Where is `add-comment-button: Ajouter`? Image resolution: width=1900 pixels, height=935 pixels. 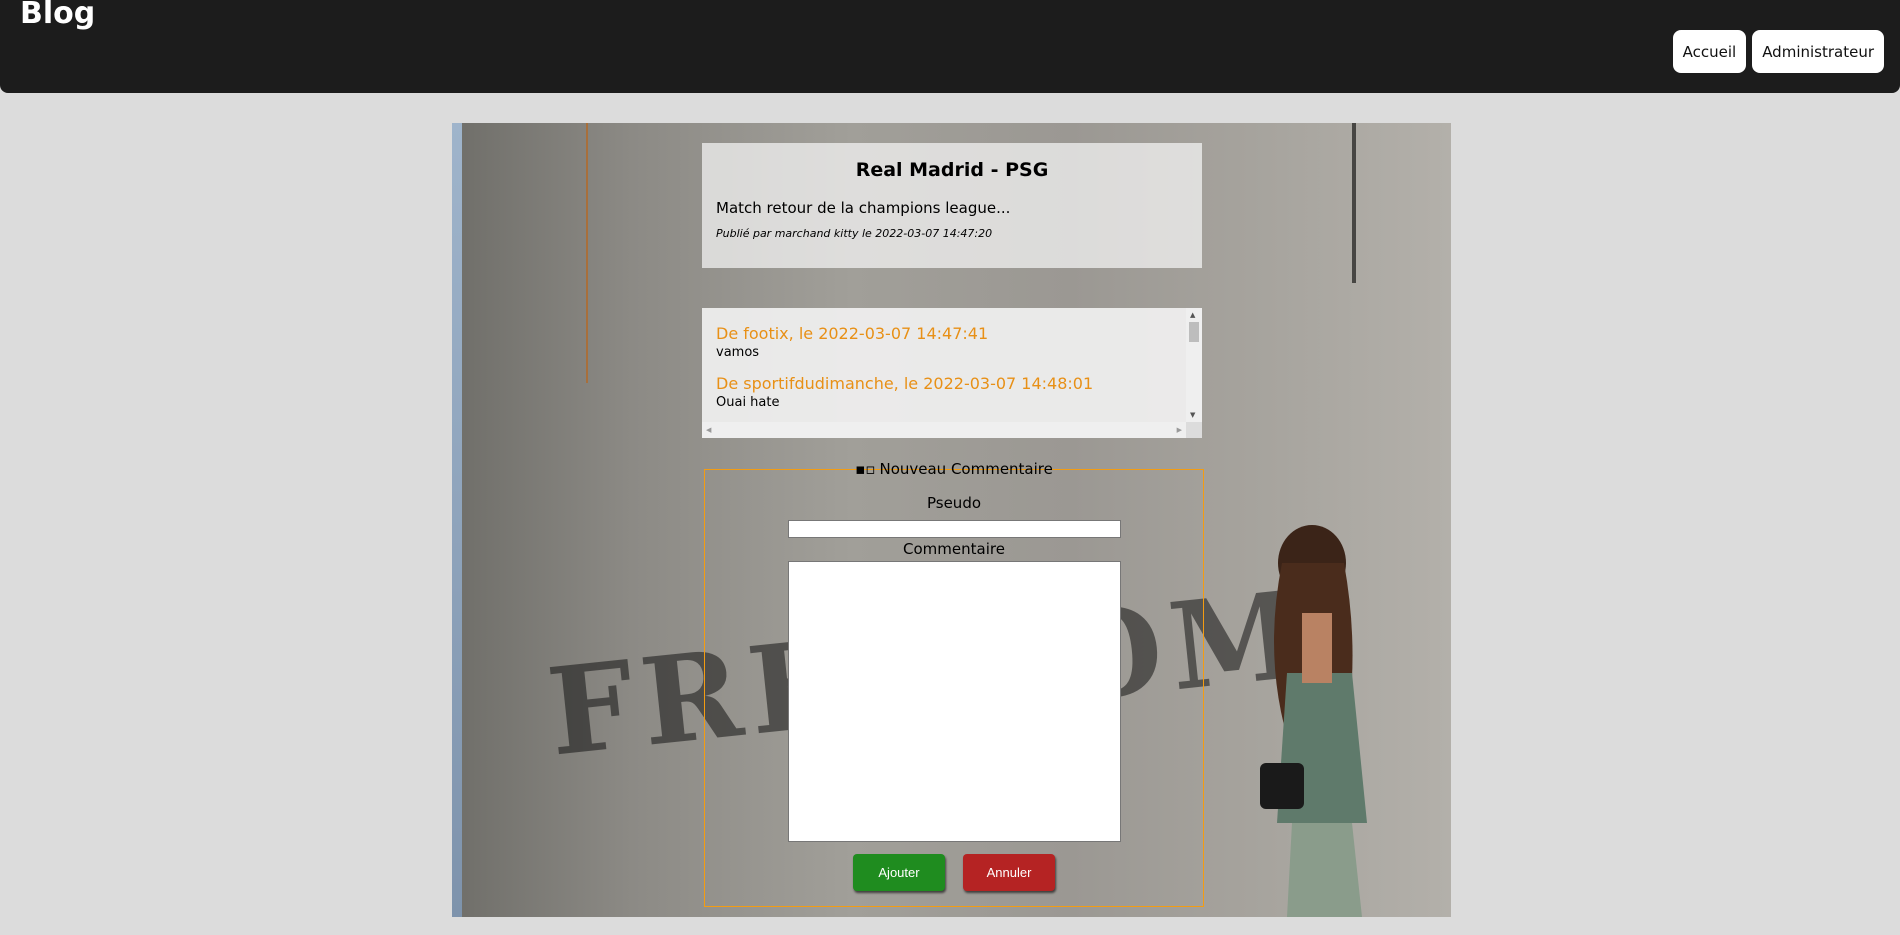
add-comment-button: Ajouter is located at coordinates (899, 872).